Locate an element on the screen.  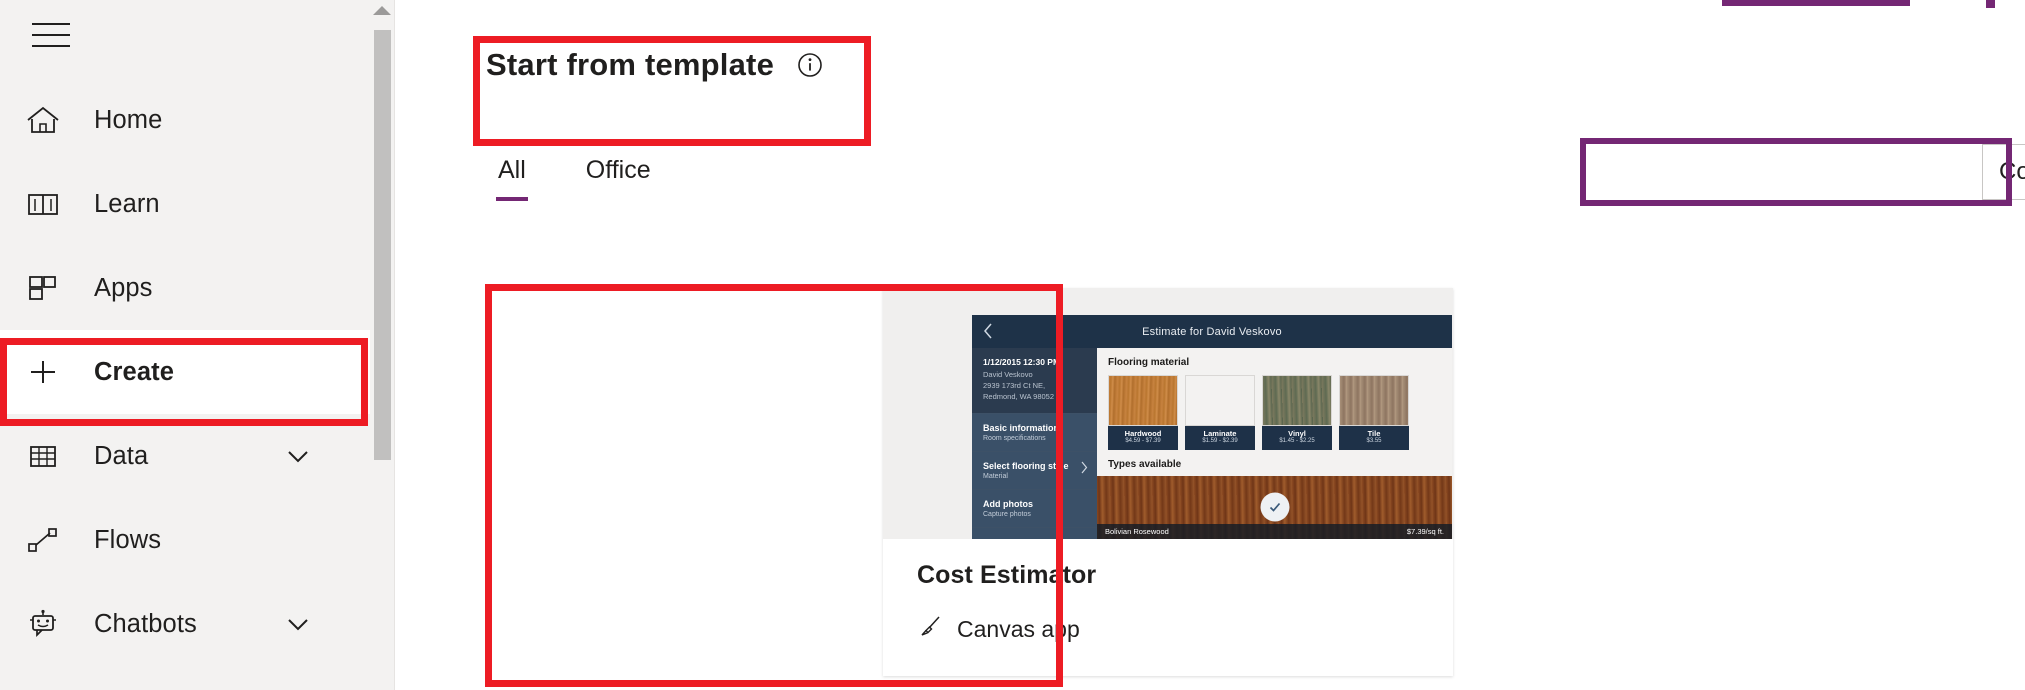
hero-material-name: Bolivian Rosewood is located at coordinates (1137, 531).